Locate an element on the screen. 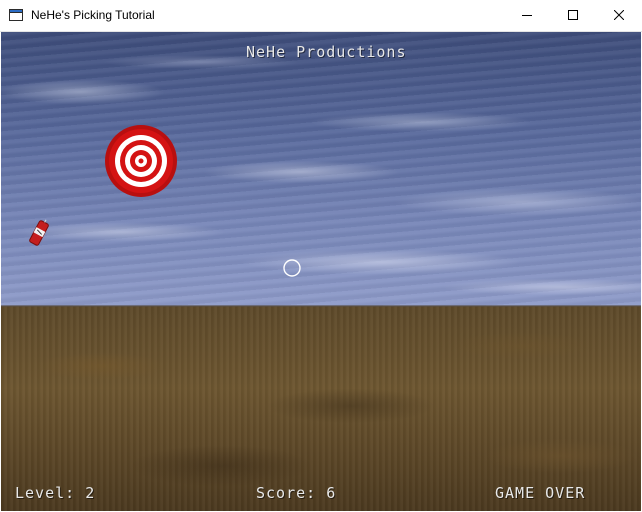  crosshair-icon is located at coordinates (292, 268).